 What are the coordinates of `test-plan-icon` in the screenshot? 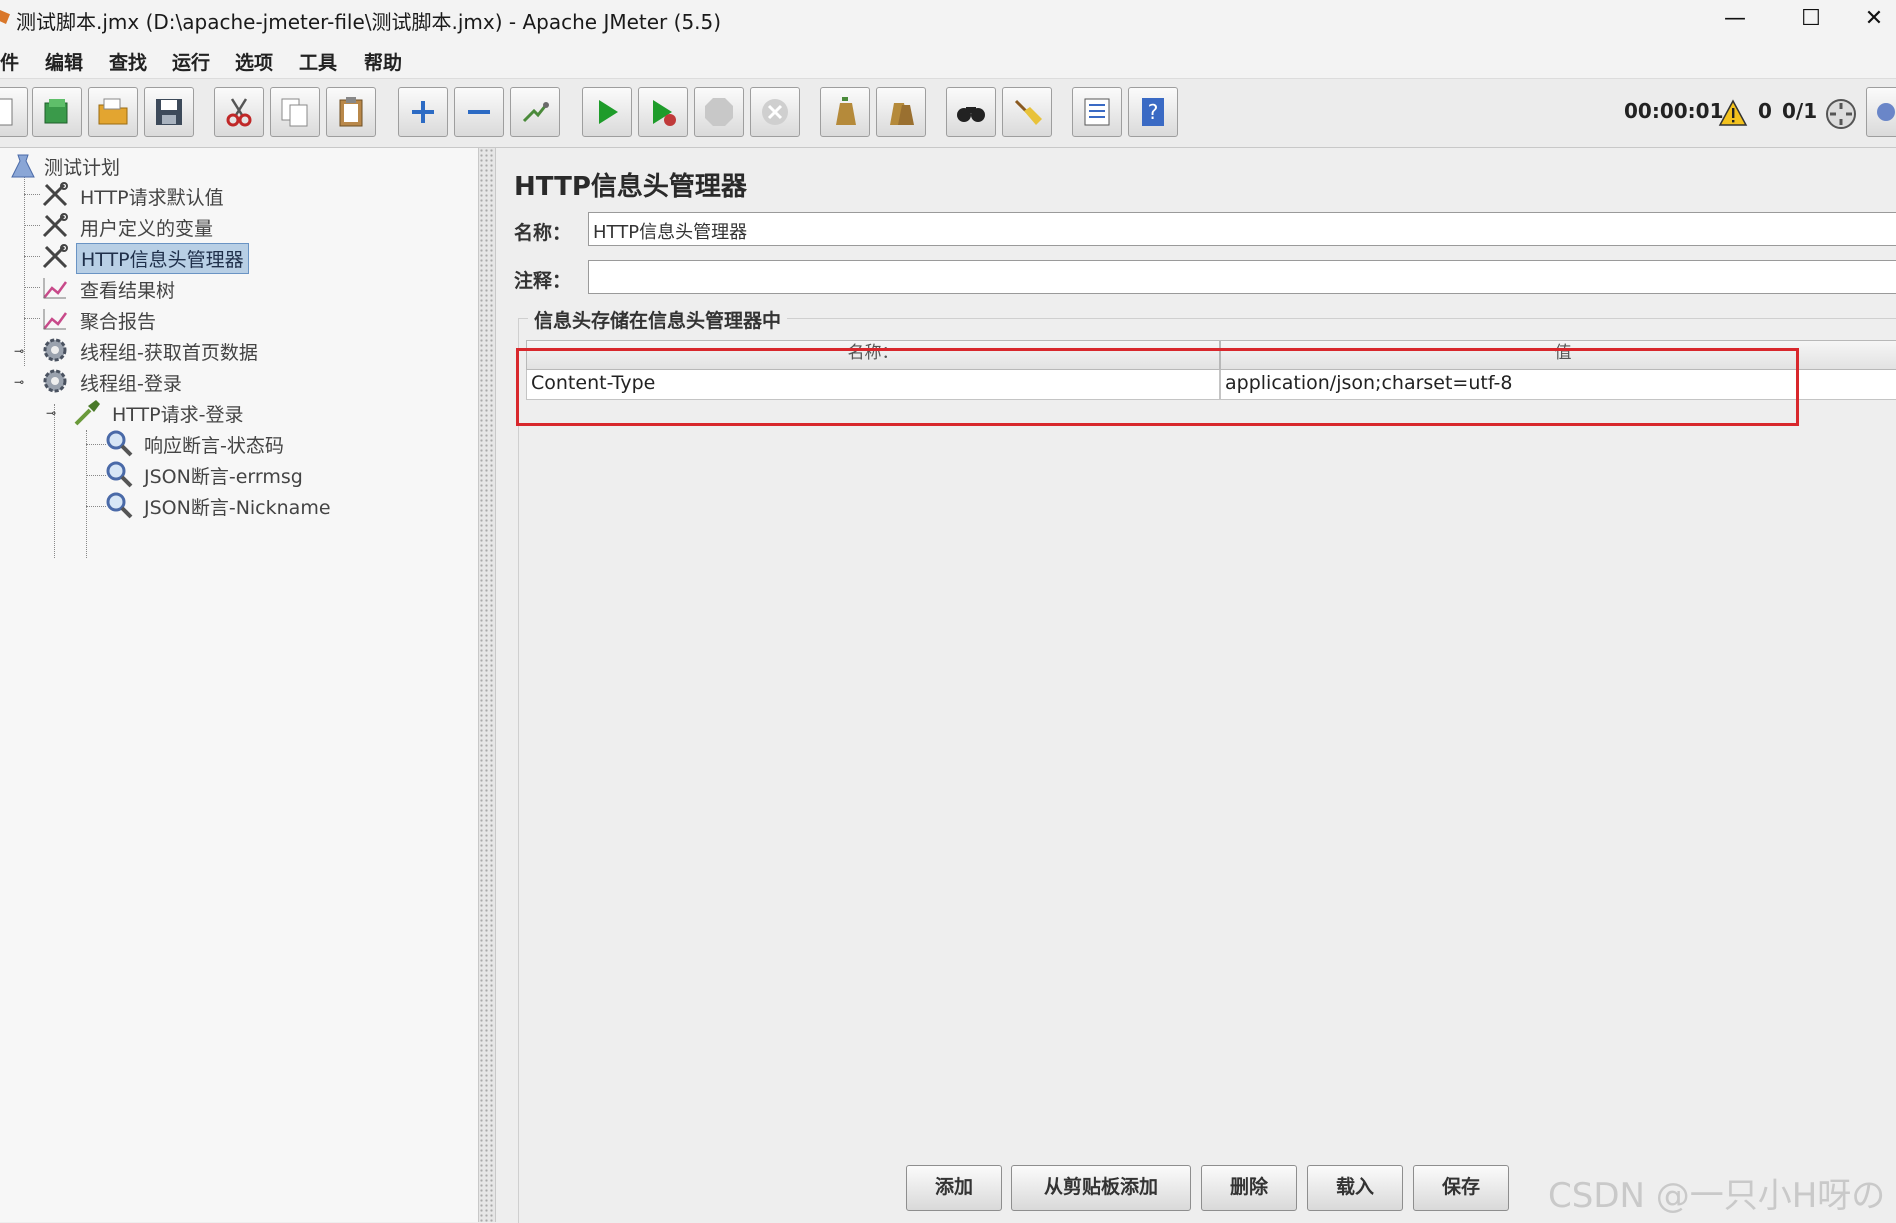 It's located at (23, 166).